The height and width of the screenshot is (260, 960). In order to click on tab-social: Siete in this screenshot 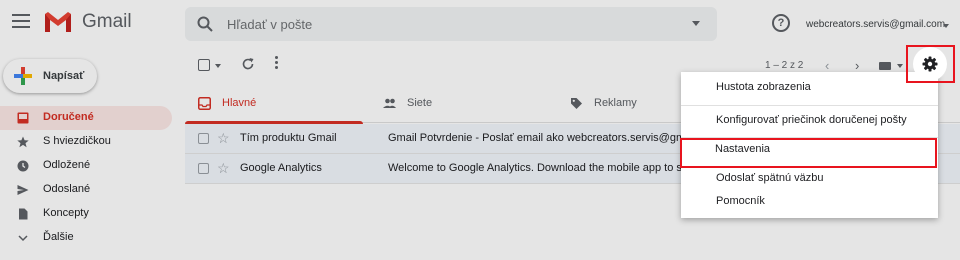, I will do `click(462, 104)`.